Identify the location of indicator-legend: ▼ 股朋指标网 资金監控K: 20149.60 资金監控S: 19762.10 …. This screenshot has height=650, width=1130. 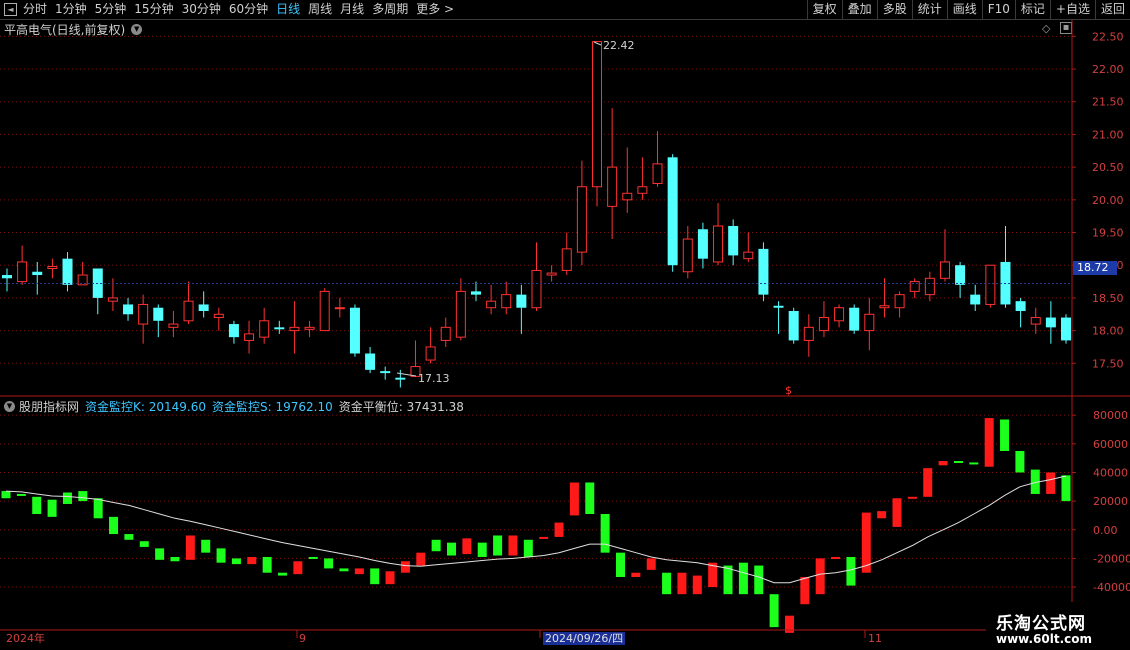
(237, 406).